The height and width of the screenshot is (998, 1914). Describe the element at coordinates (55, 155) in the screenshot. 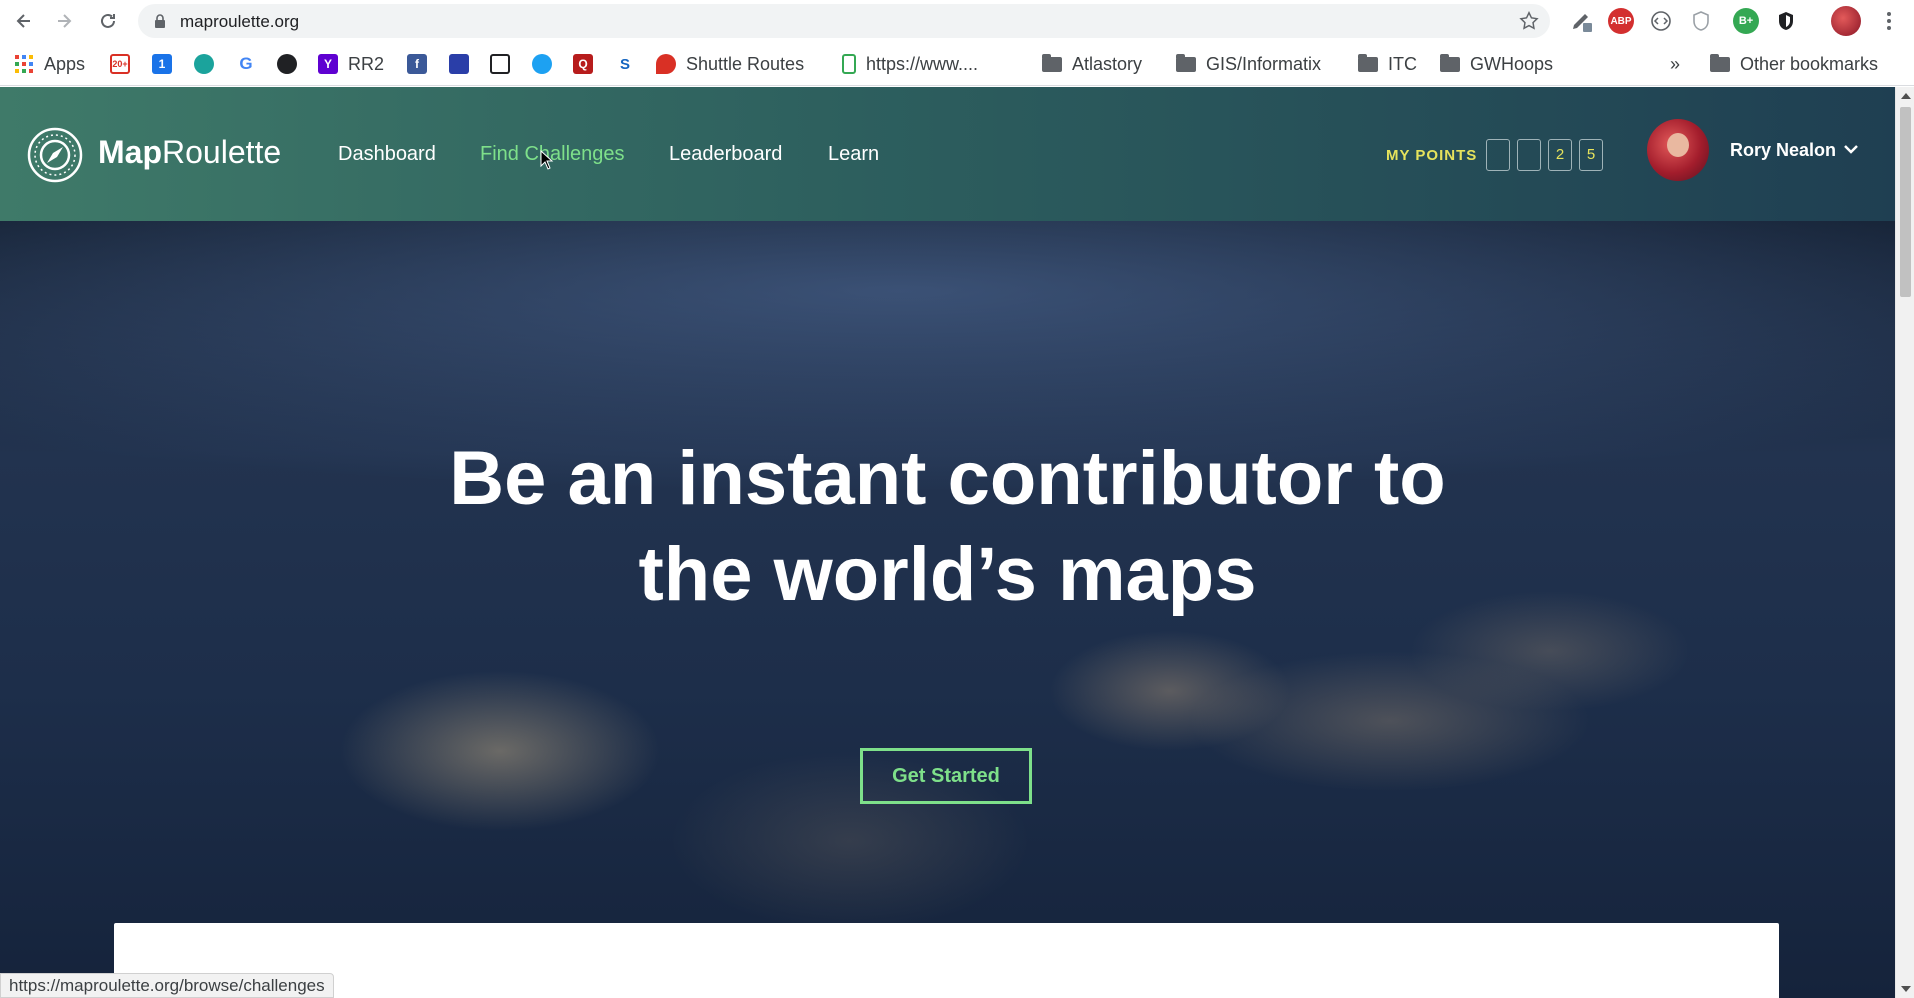

I see `maproulette-logo-icon` at that location.